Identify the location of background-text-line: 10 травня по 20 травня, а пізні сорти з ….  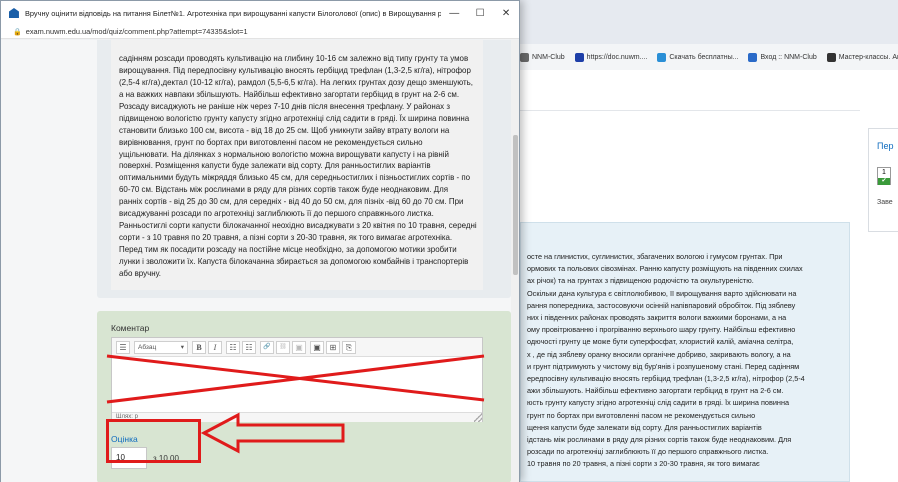
(643, 464).